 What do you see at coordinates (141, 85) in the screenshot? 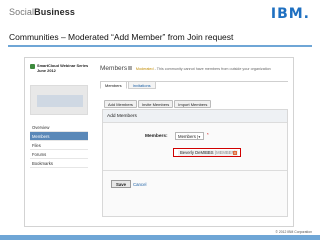
I see `tab-invitations: Invitations` at bounding box center [141, 85].